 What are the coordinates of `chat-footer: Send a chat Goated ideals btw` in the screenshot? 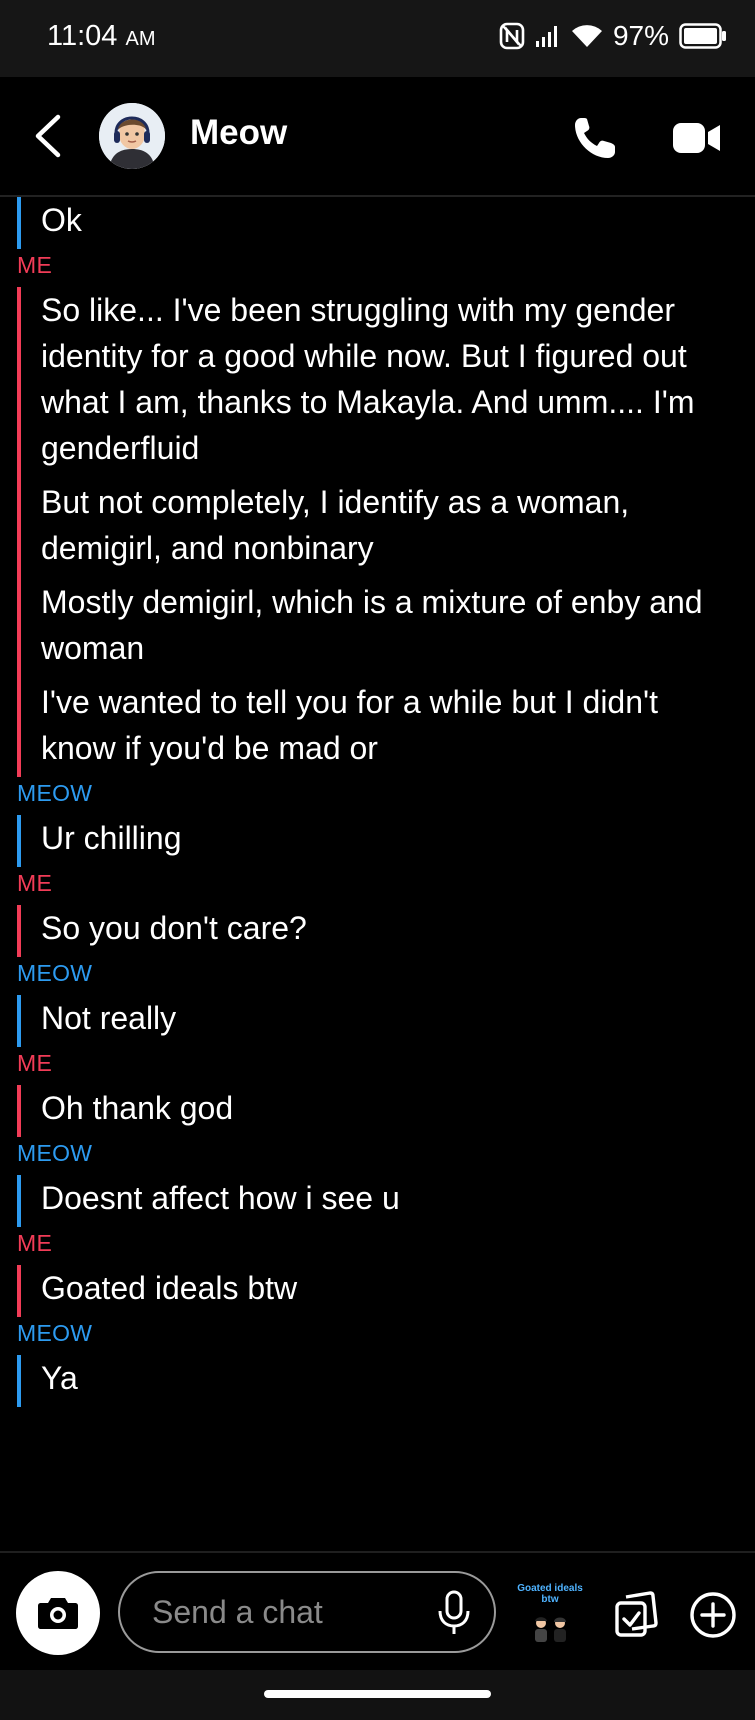 It's located at (377, 1611).